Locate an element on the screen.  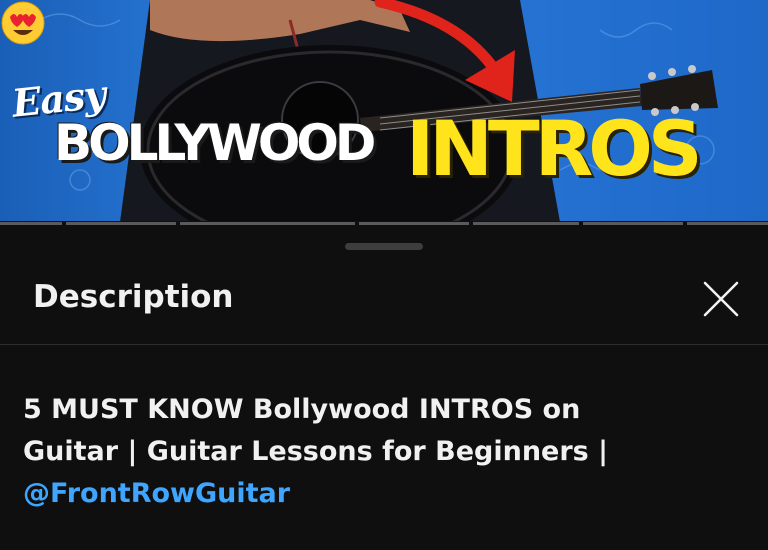
channel-handle-link: @FrontRowGuitar is located at coordinates (383, 494).